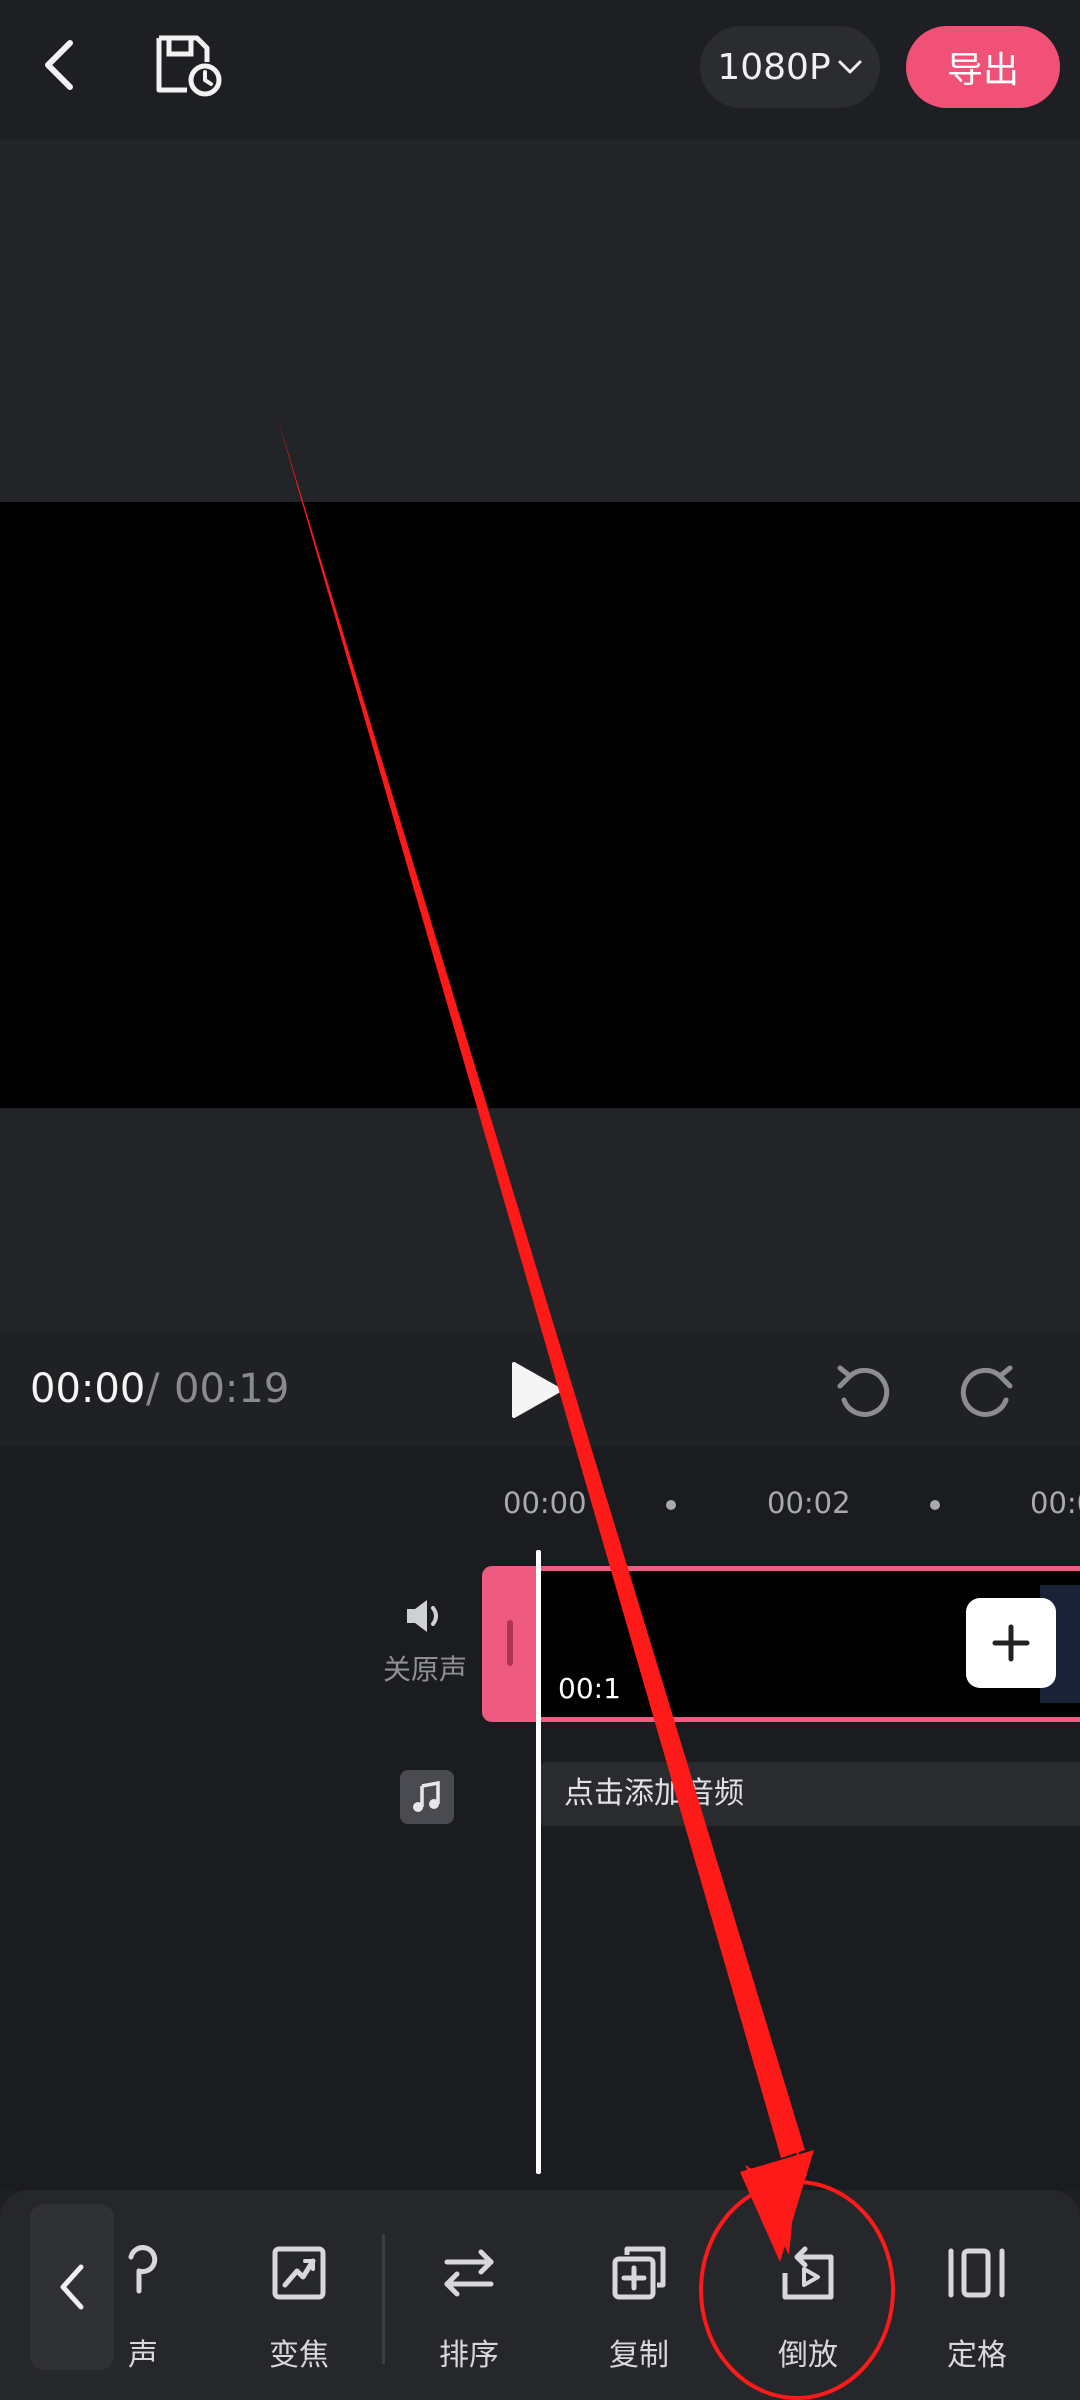 The width and height of the screenshot is (1080, 2400). Describe the element at coordinates (143, 2355) in the screenshot. I see `tool-voice-label: 声` at that location.